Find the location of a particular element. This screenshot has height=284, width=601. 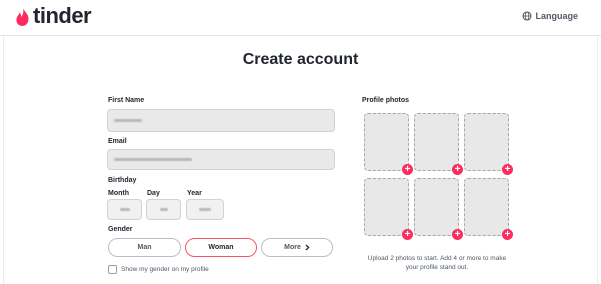

show-gender-label: Show my gender on my profile is located at coordinates (165, 269).